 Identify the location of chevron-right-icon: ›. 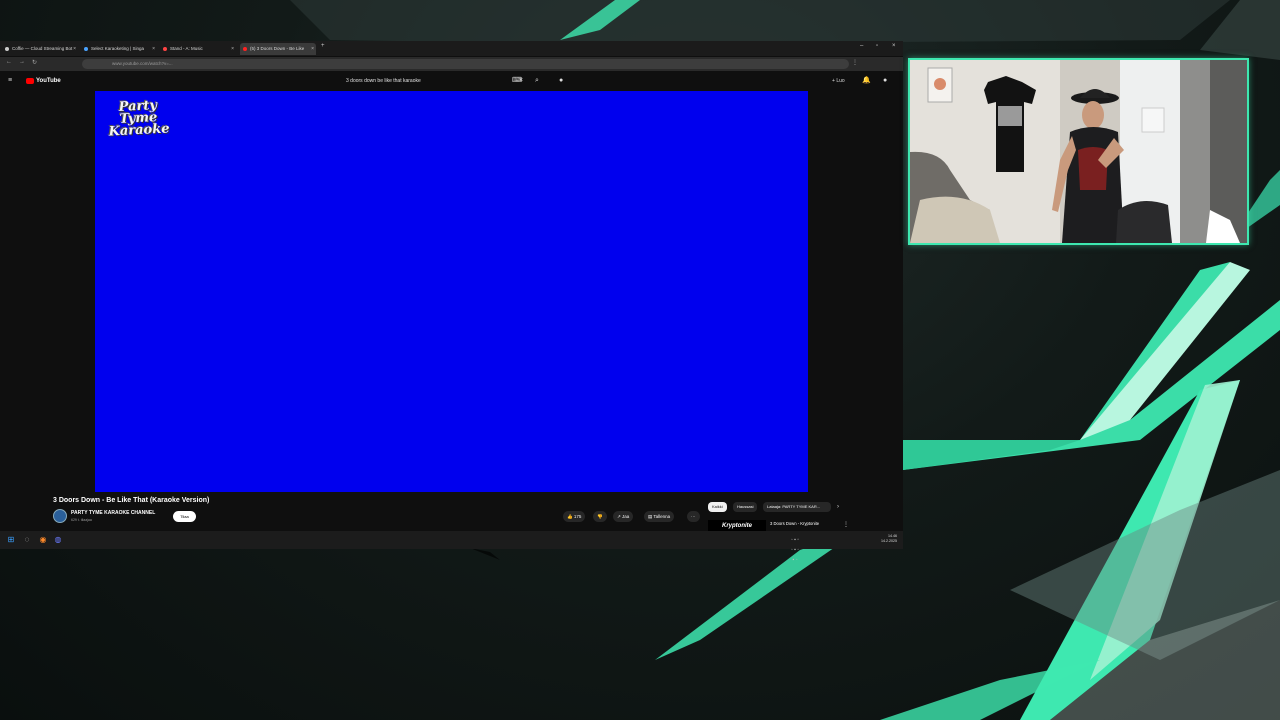
(838, 507).